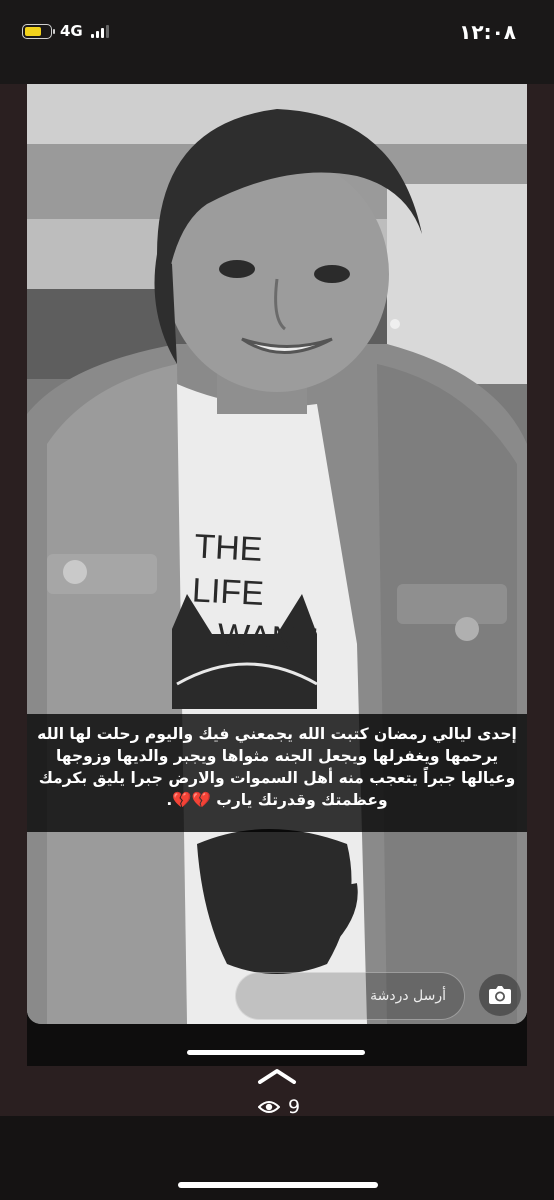 The width and height of the screenshot is (554, 1200). I want to click on swipe-up-button, so click(277, 1078).